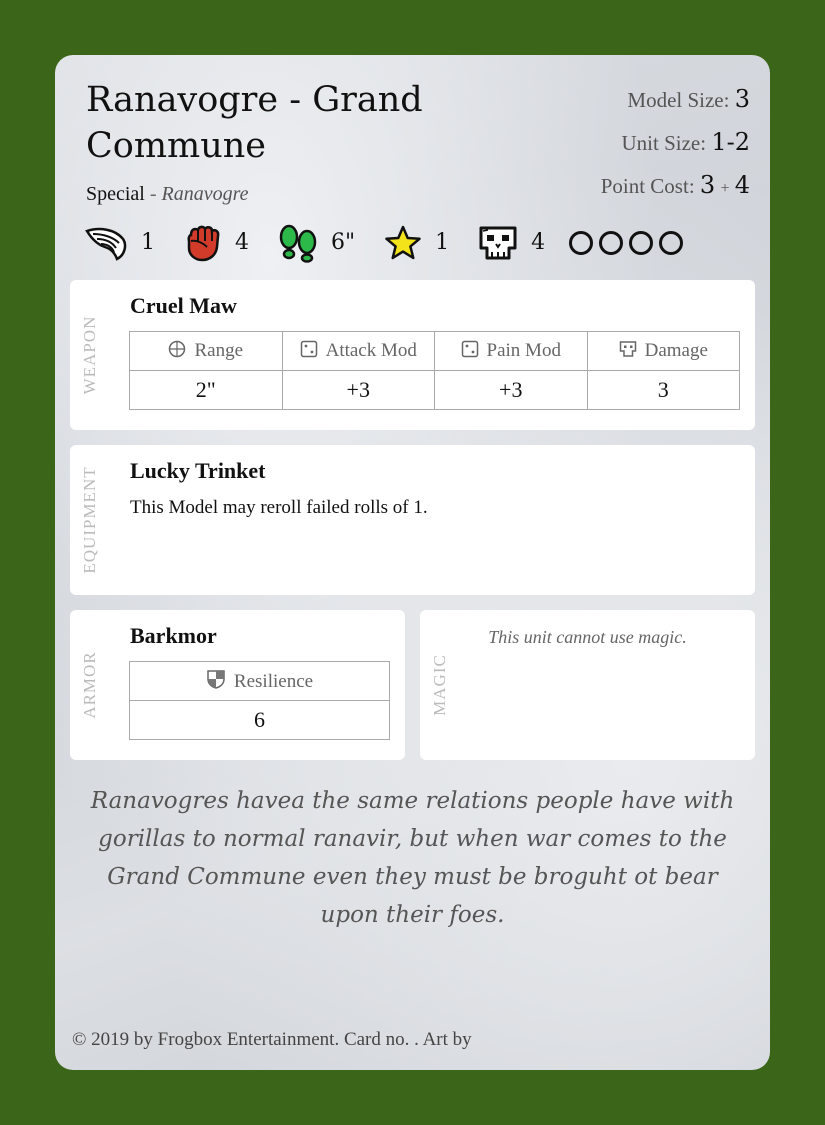 Image resolution: width=825 pixels, height=1125 pixels. I want to click on card-title: Ranavogre - Grand Commune, so click(254, 123).